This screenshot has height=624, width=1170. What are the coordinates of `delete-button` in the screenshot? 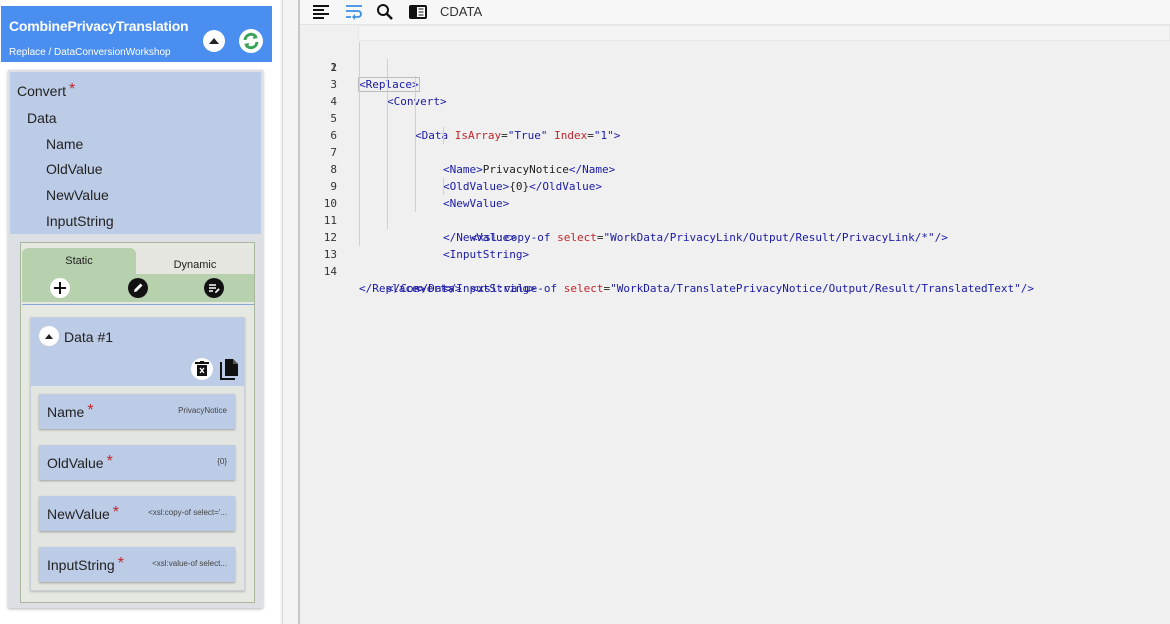 It's located at (202, 369).